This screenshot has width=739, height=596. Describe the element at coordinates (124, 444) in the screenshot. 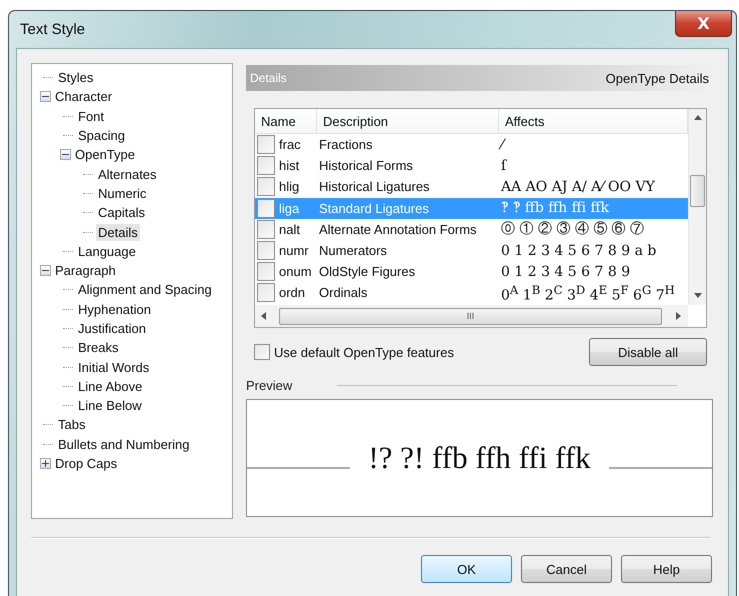

I see `tree-item: Bullets and Numbering` at that location.